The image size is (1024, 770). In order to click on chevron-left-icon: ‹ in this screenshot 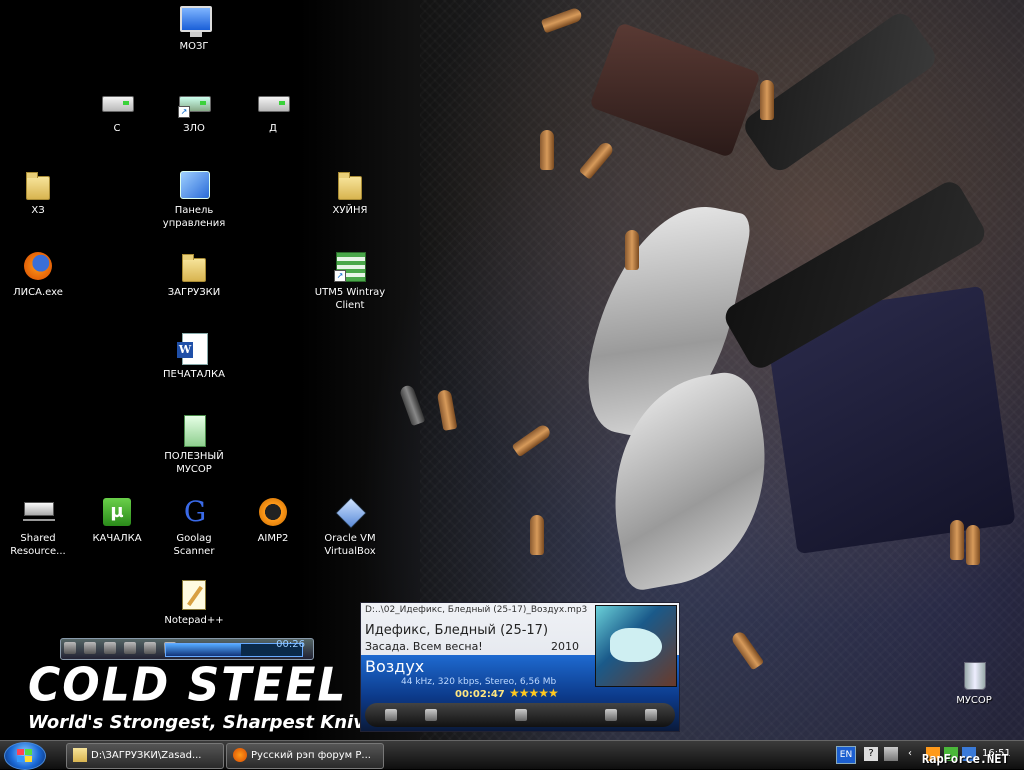, I will do `click(915, 754)`.